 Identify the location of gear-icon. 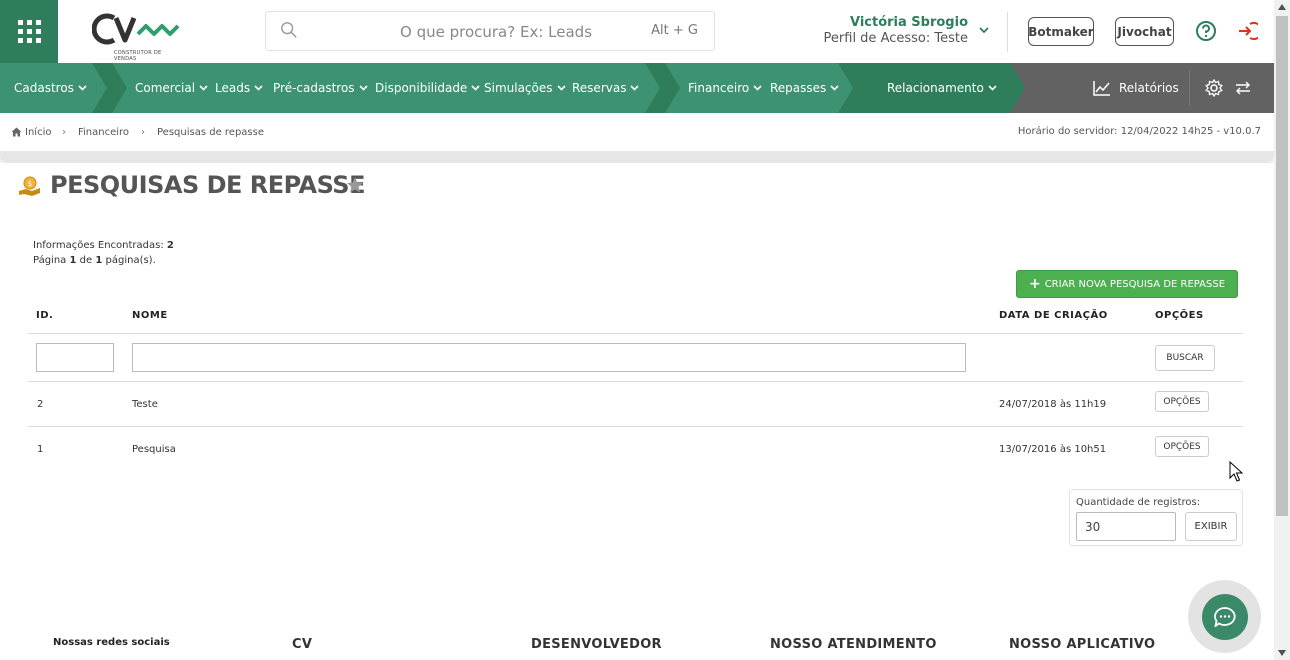
(1214, 88).